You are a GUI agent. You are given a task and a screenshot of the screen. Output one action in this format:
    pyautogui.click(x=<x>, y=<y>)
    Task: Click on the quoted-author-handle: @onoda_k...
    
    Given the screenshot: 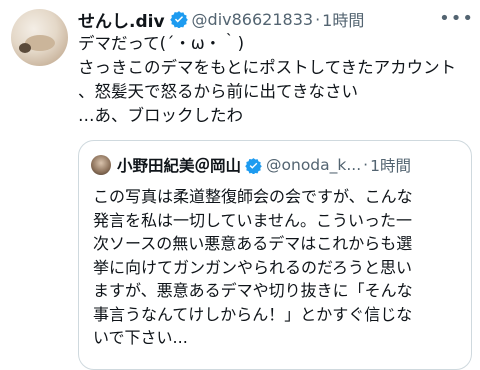 What is the action you would take?
    pyautogui.click(x=314, y=165)
    